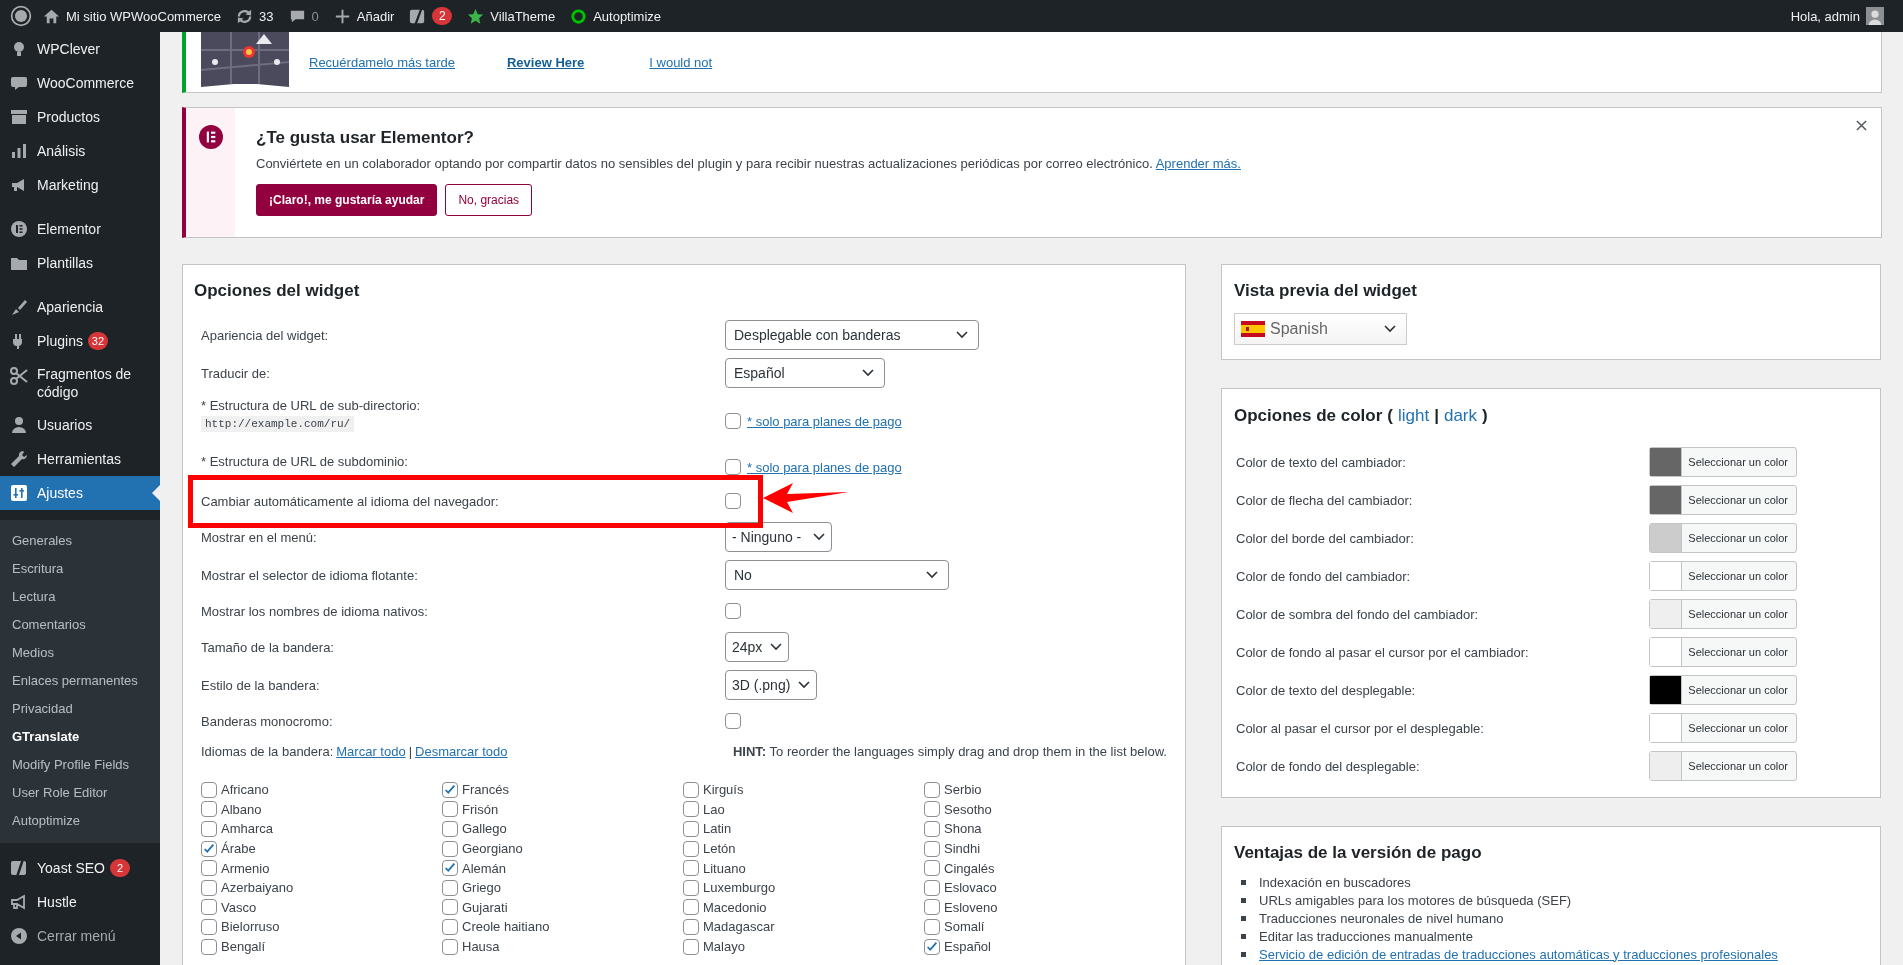 The height and width of the screenshot is (965, 1903). I want to click on notice-button: No, gracias, so click(489, 200).